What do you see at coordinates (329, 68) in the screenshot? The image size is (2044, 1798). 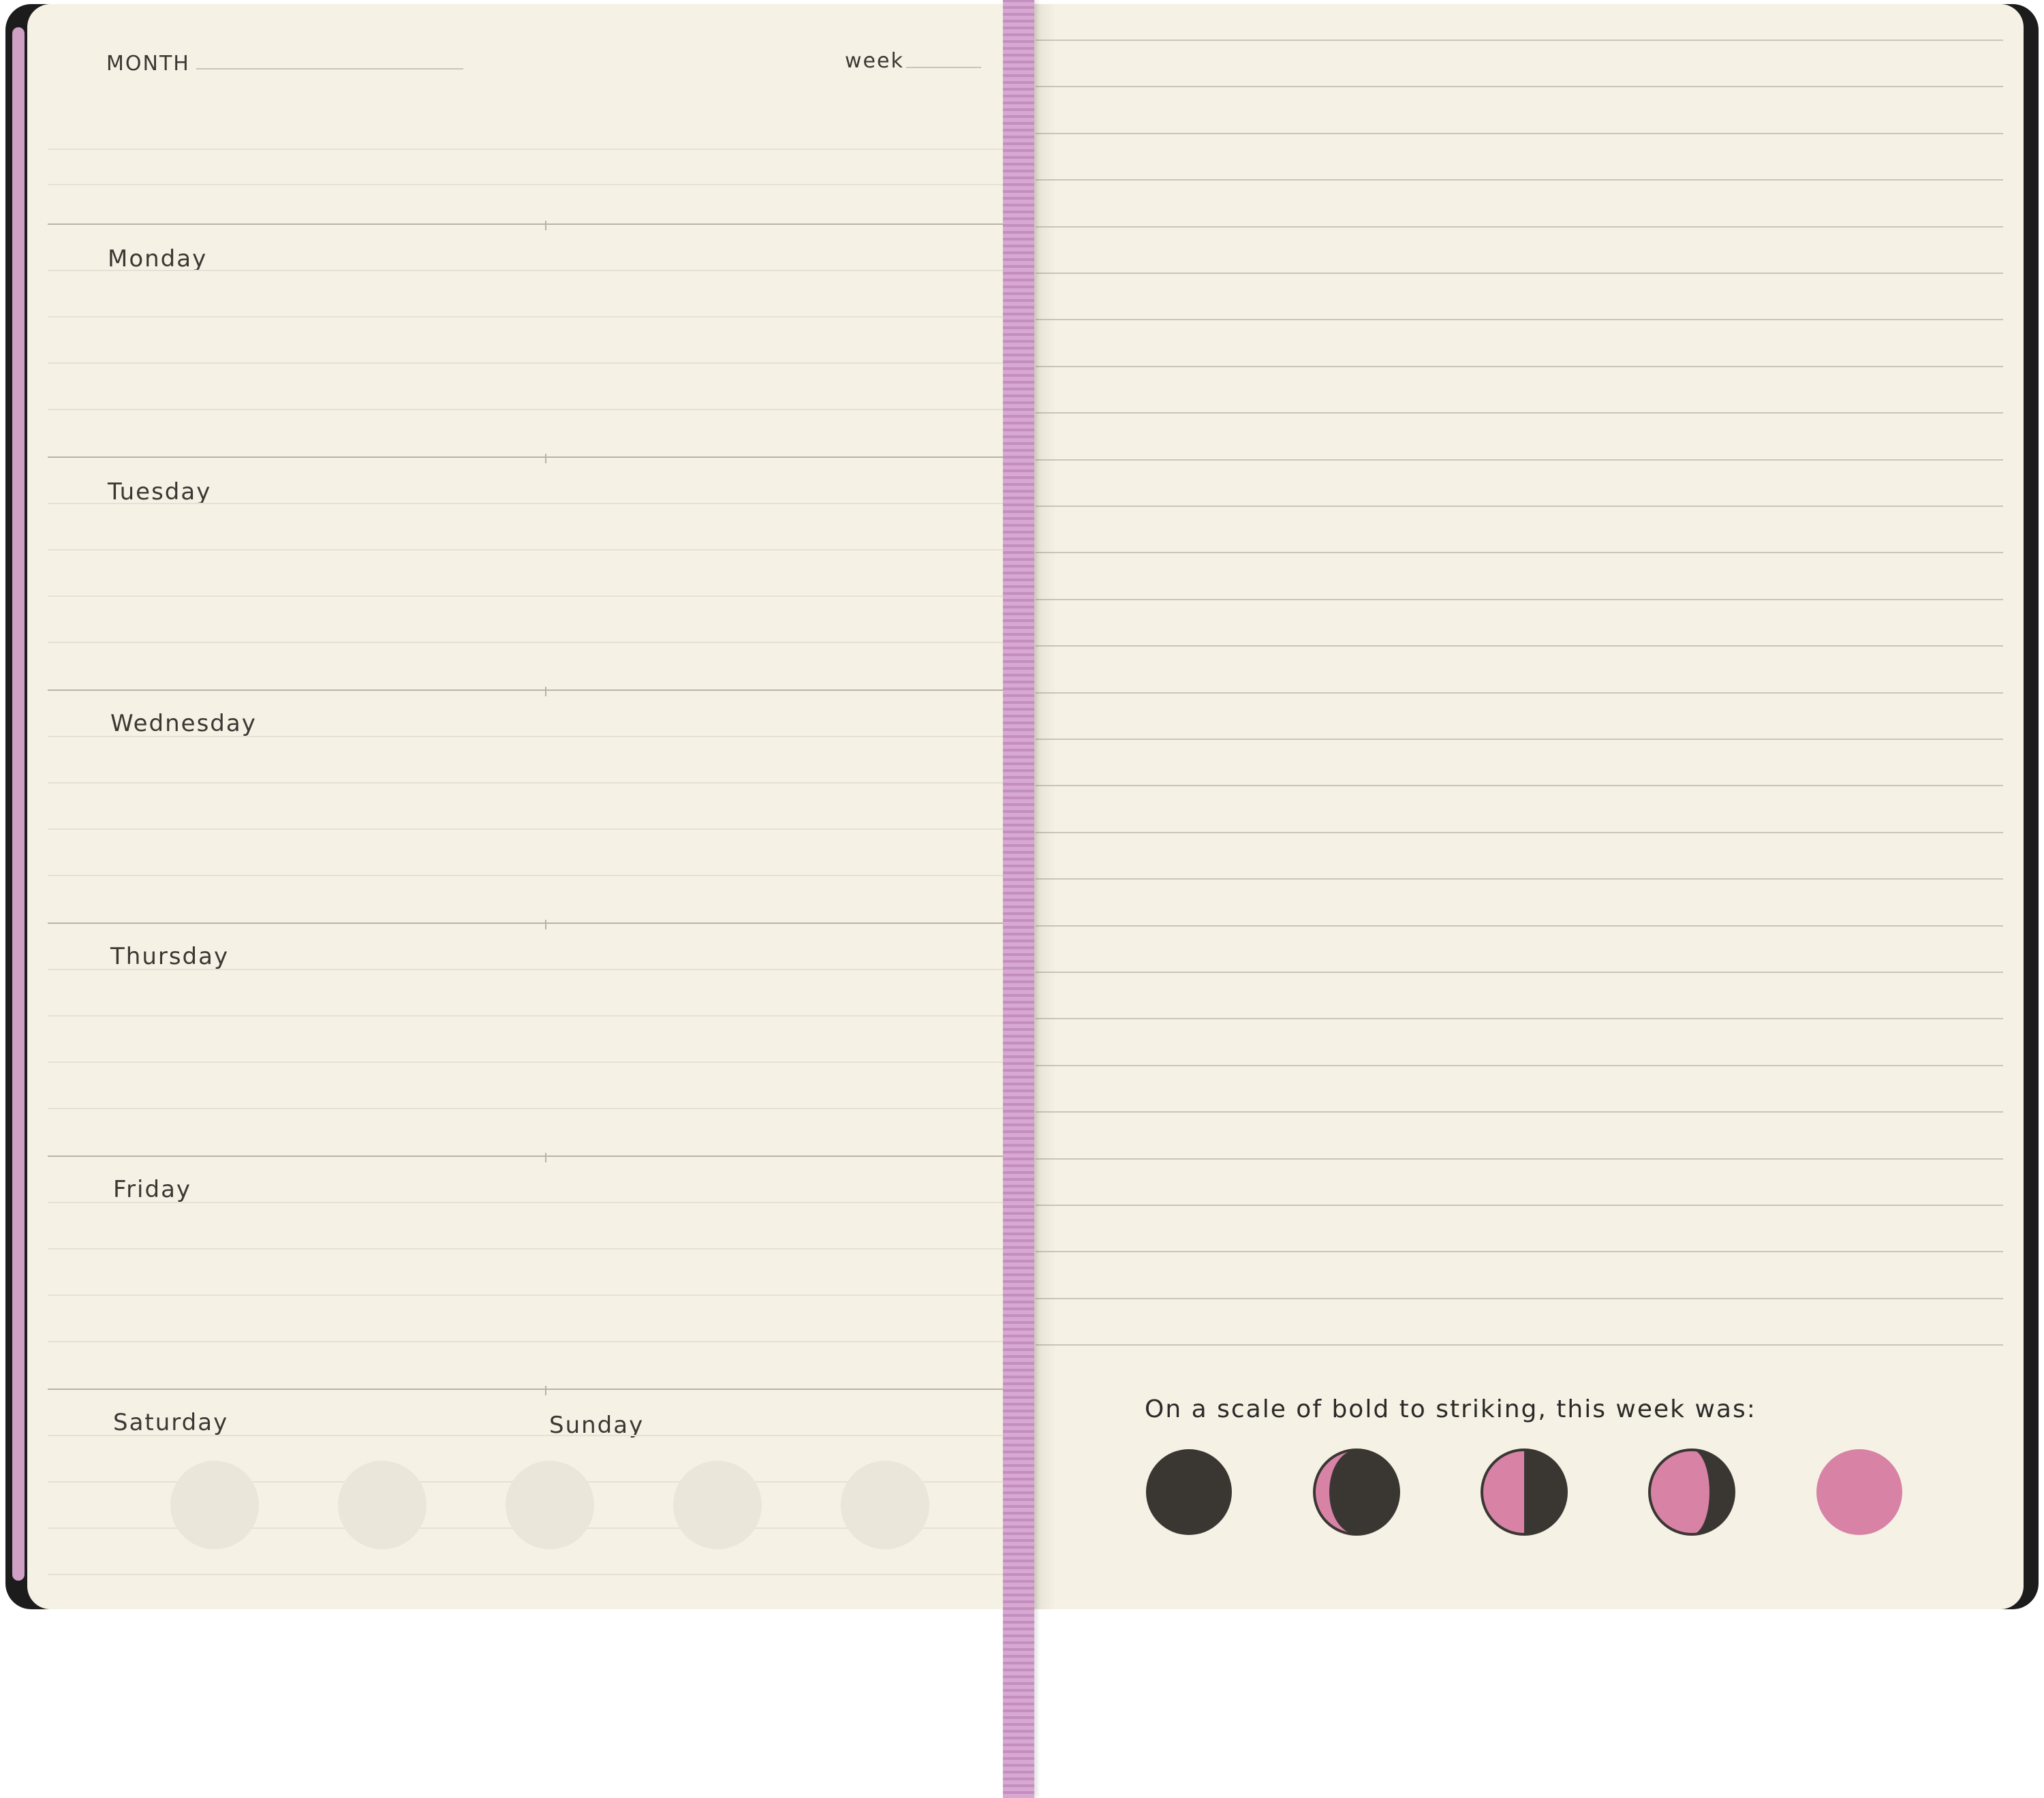 I see `month-line` at bounding box center [329, 68].